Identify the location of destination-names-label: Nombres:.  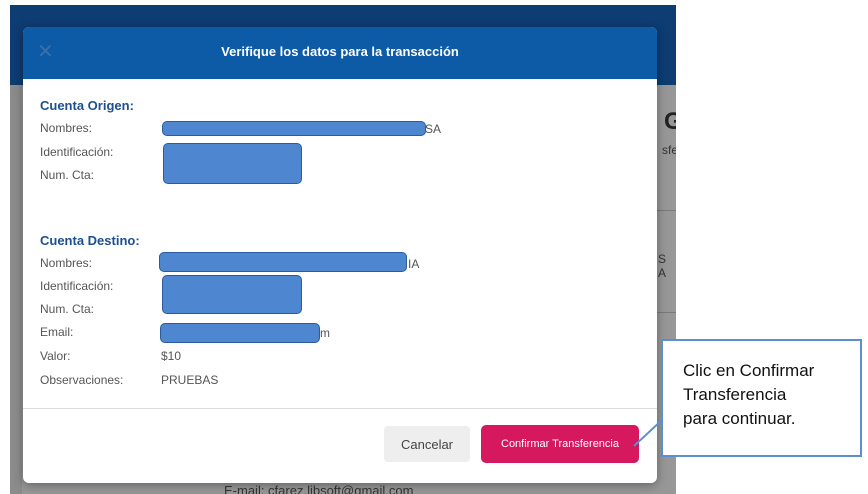
(66, 263).